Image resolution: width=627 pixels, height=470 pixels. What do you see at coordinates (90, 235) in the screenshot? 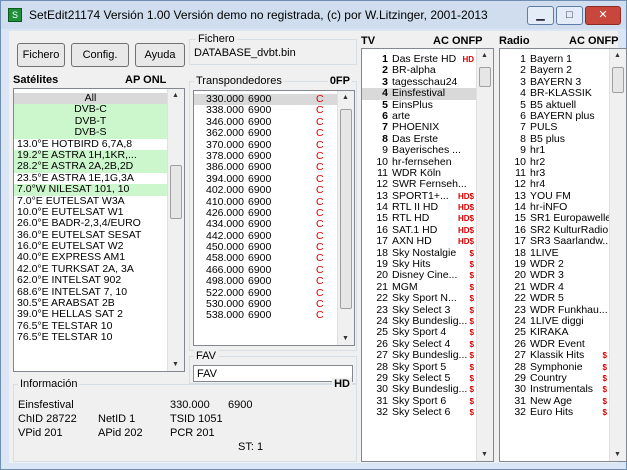
I see `satellite-item: 36.0°E EUTELSAT SESAT` at bounding box center [90, 235].